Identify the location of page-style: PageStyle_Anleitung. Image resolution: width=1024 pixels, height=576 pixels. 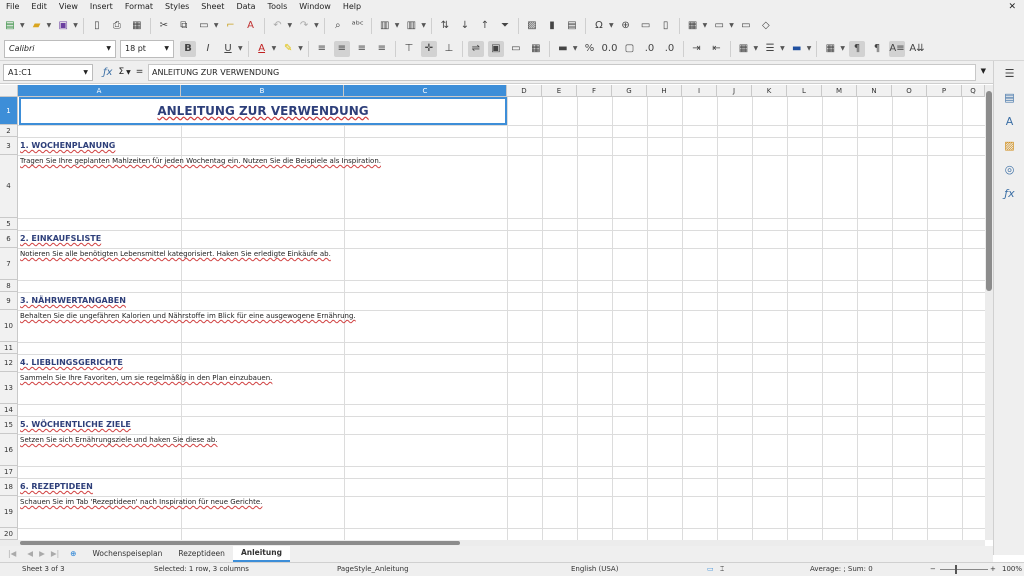
(373, 569).